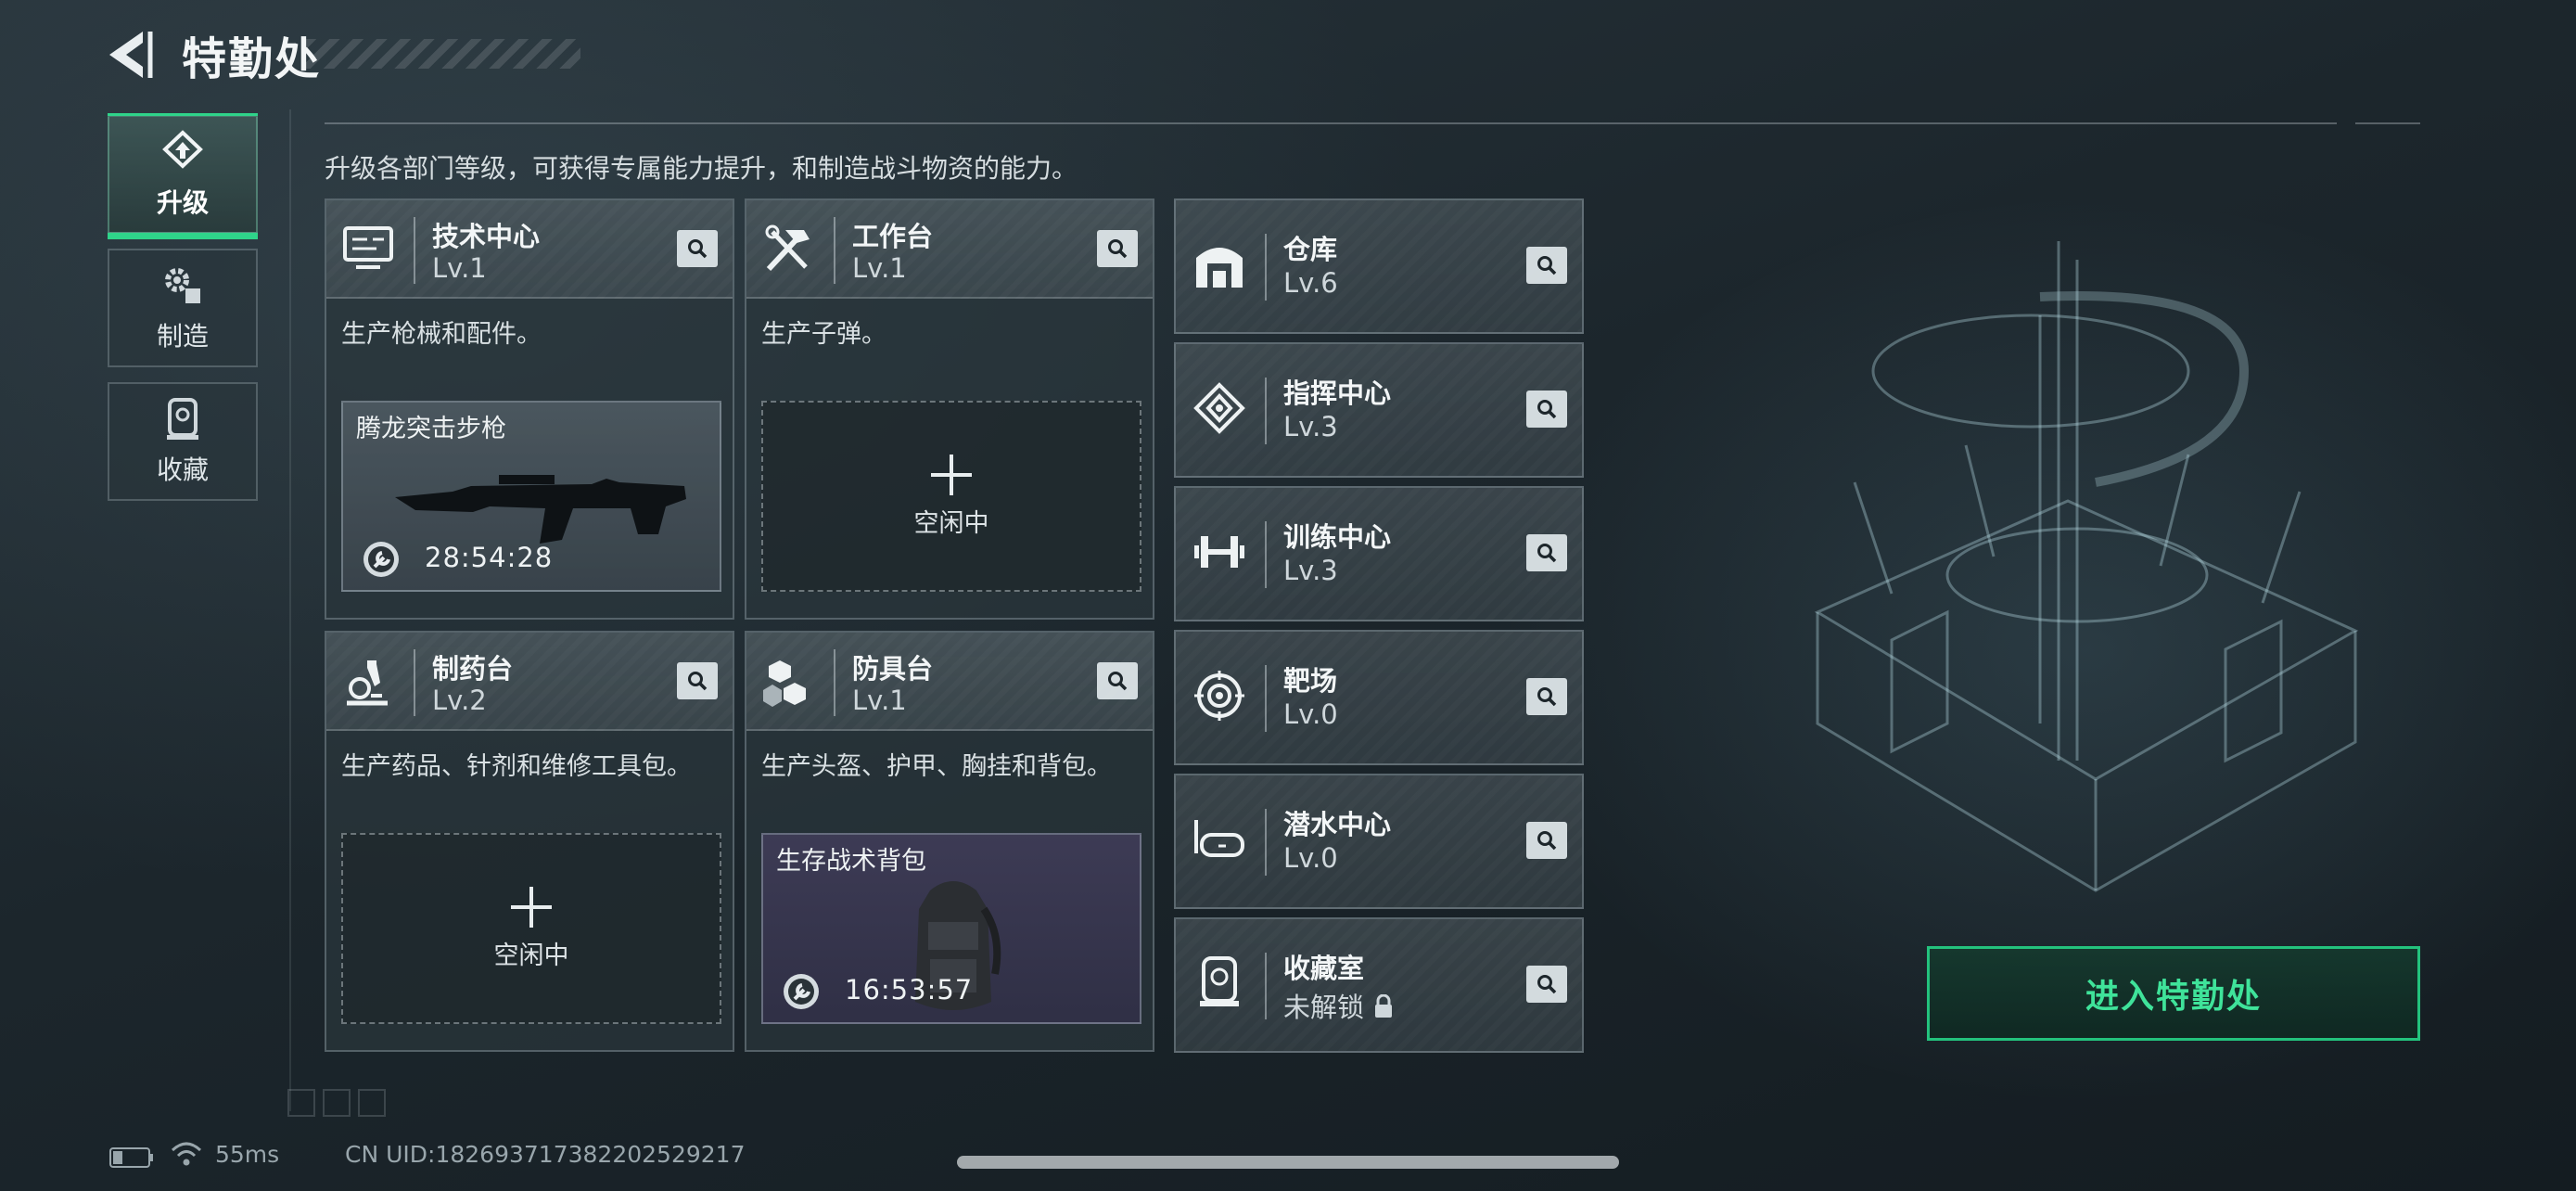  I want to click on production-slot: 生存战术背包 16:53:57, so click(951, 929).